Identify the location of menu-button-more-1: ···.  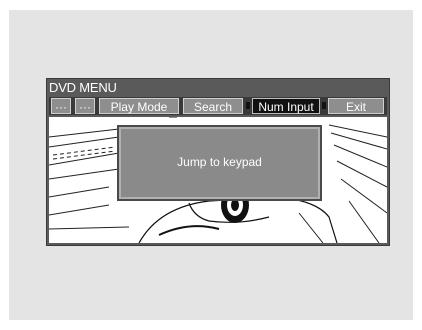
(61, 106).